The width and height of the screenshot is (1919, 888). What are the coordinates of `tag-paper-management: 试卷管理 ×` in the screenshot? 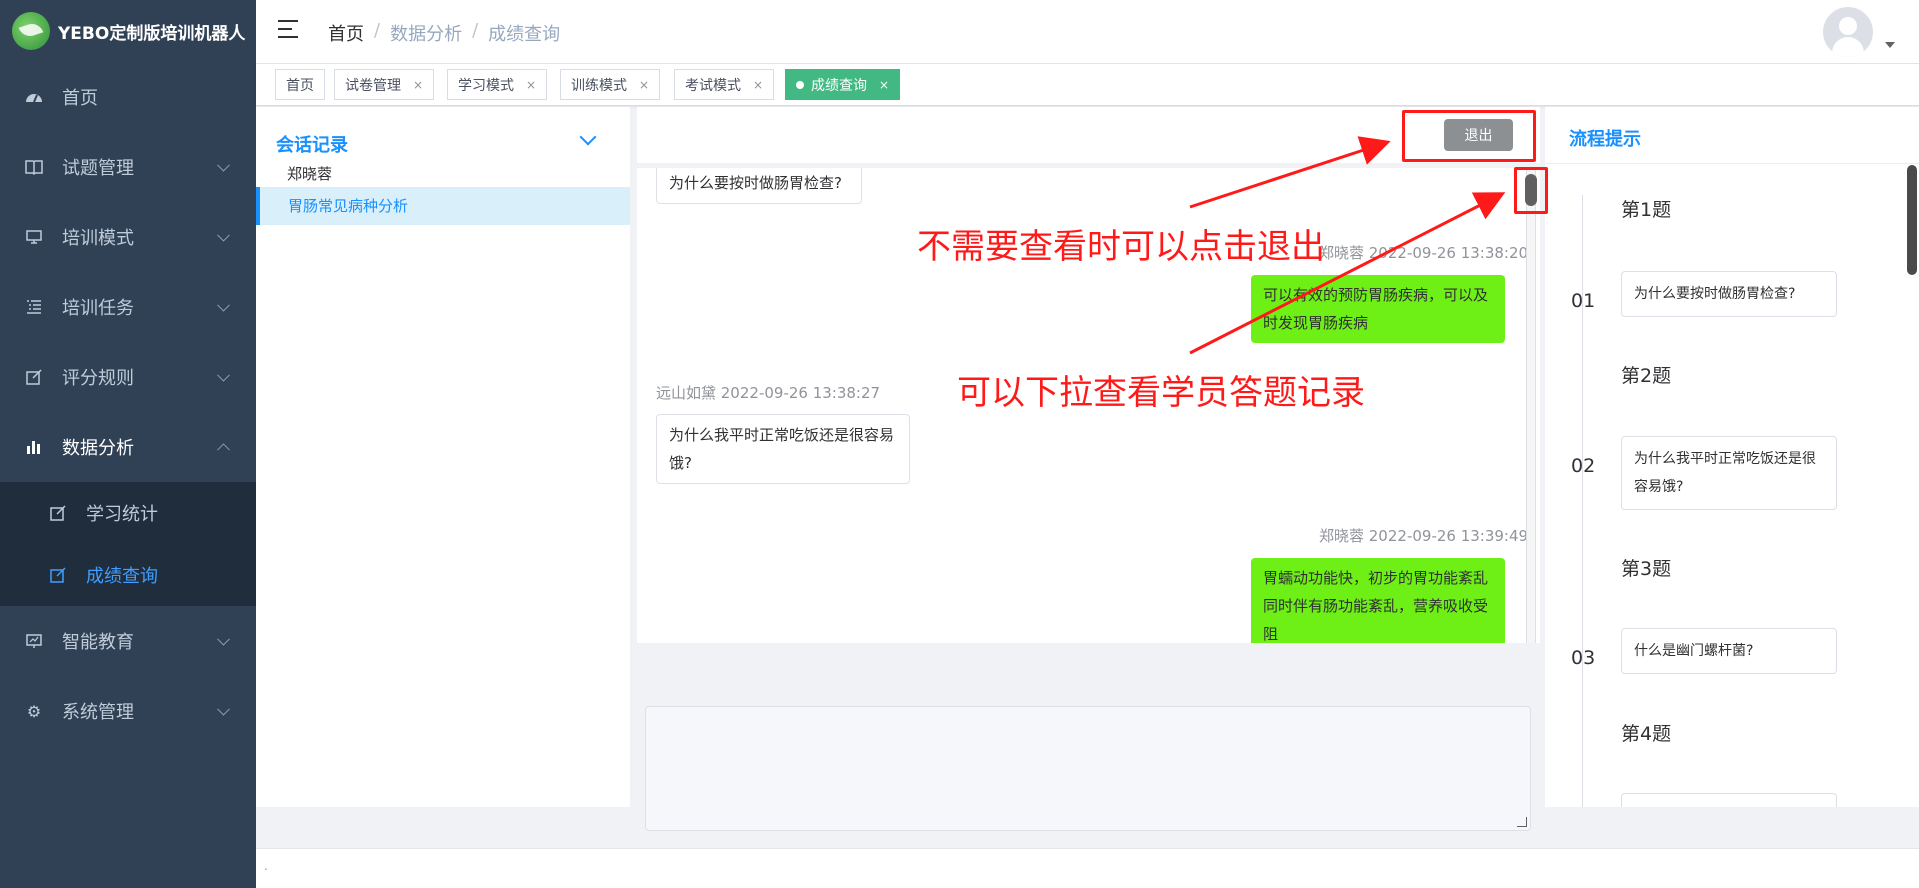 It's located at (384, 84).